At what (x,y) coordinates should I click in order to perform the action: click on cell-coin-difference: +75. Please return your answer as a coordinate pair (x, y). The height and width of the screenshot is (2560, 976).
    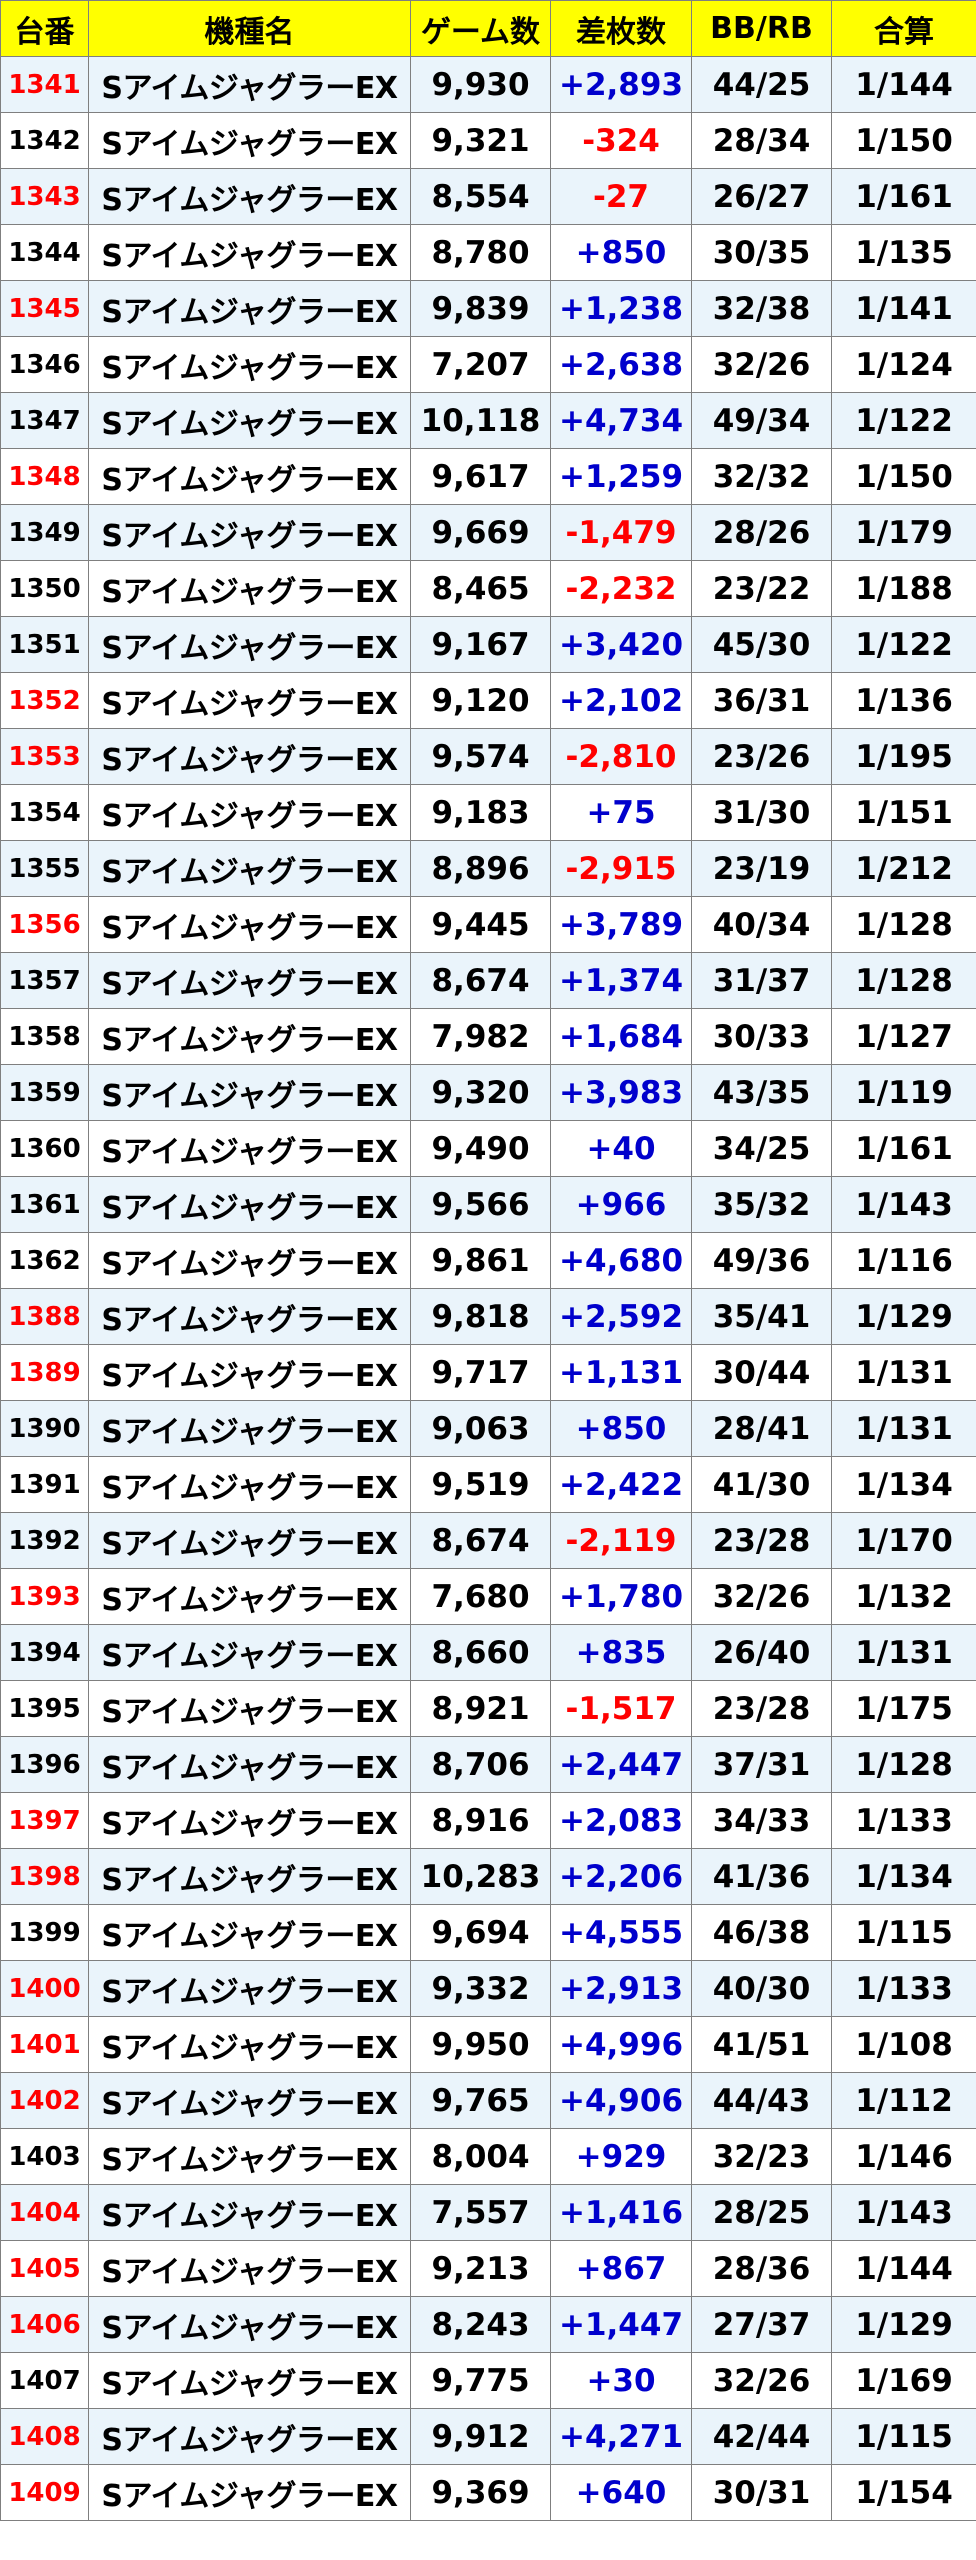
    Looking at the image, I should click on (621, 812).